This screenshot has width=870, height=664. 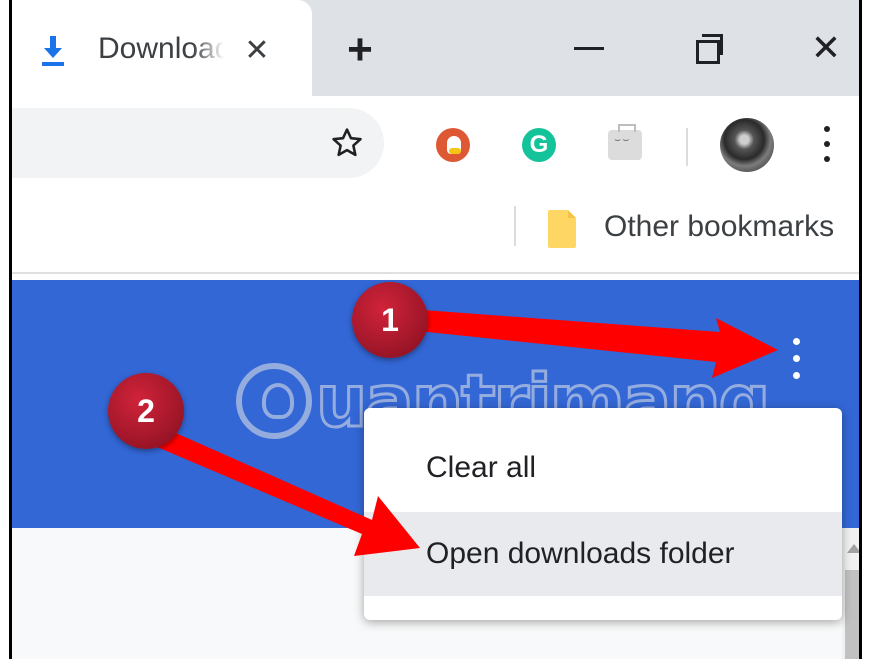 I want to click on box-face-icon, so click(x=625, y=142).